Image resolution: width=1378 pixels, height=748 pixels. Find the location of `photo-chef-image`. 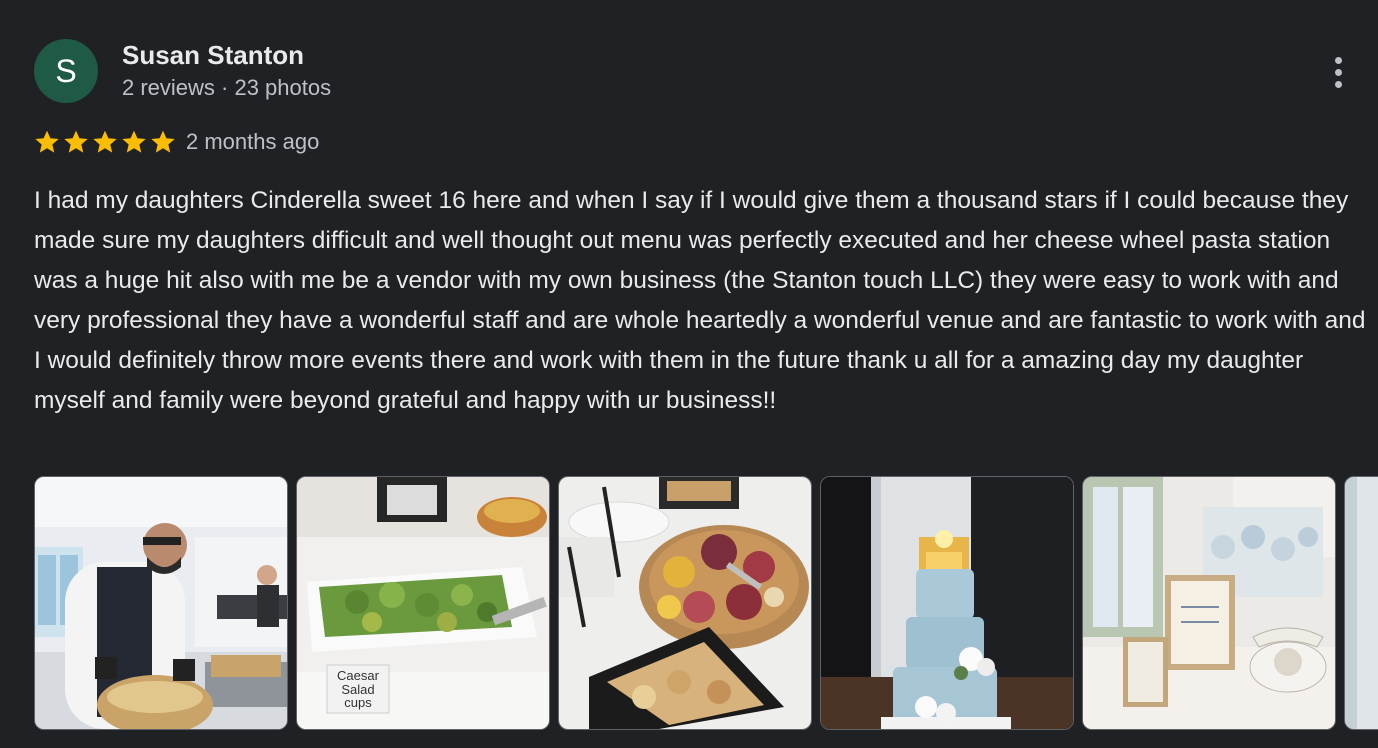

photo-chef-image is located at coordinates (161, 603).